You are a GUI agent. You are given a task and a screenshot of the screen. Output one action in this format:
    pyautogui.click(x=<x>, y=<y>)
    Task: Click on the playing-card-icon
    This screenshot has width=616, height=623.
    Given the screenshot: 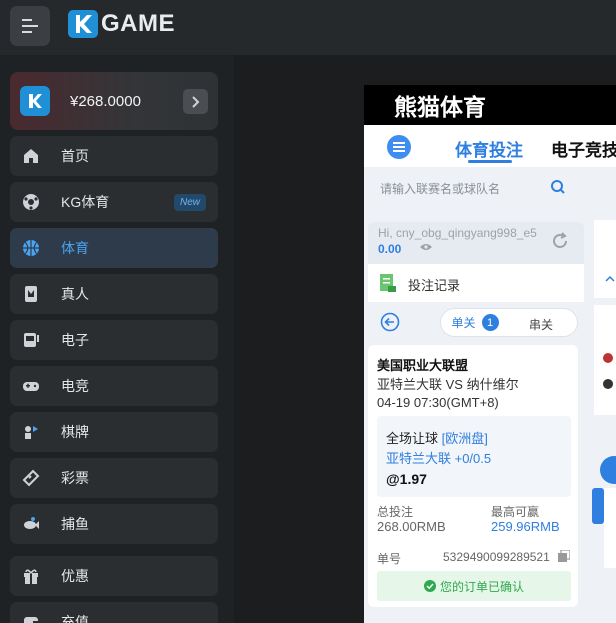 What is the action you would take?
    pyautogui.click(x=31, y=294)
    